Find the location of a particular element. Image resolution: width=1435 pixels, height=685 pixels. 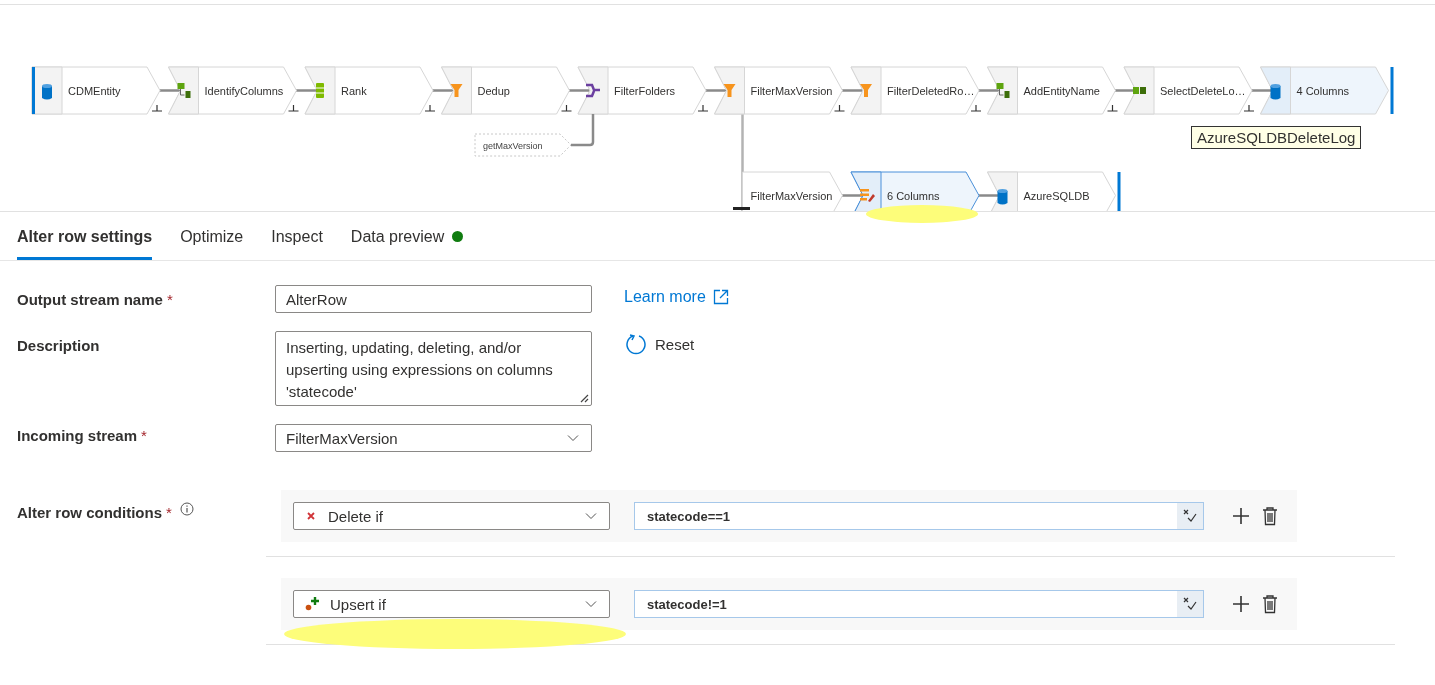

field-label: Description is located at coordinates (58, 345).